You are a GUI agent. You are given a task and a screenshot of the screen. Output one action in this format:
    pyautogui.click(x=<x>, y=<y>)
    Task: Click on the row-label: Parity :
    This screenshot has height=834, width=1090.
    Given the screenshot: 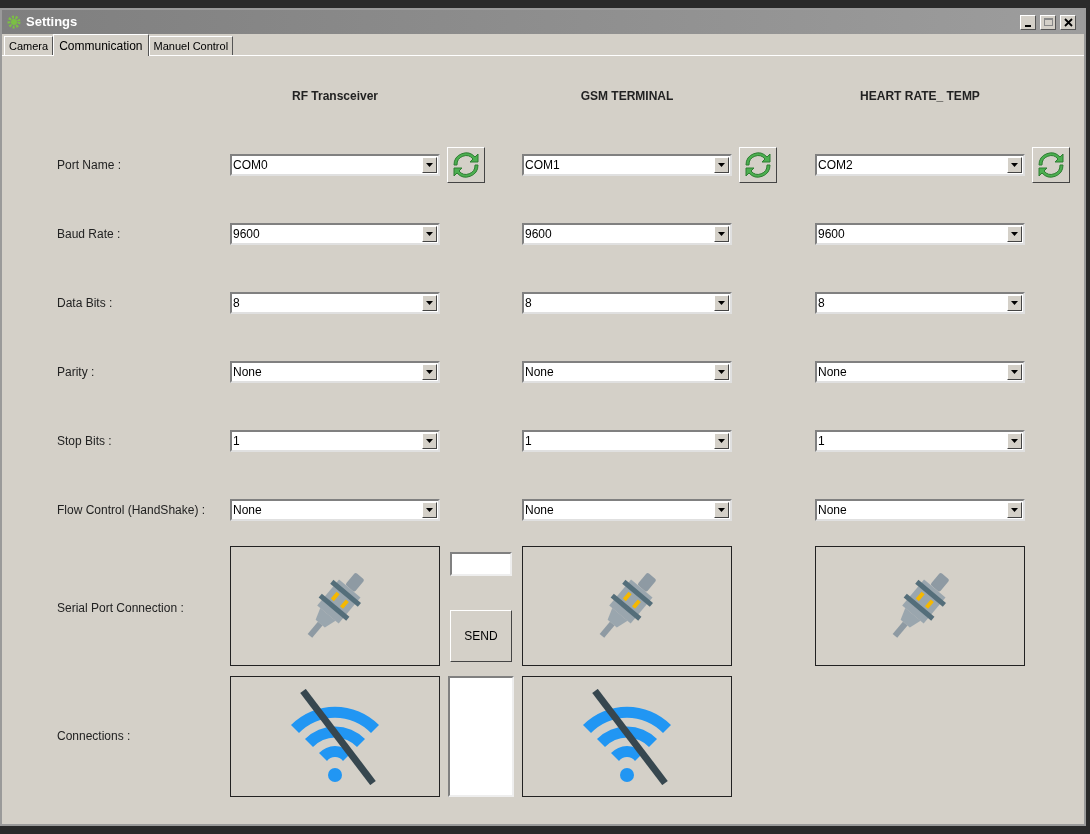 What is the action you would take?
    pyautogui.click(x=76, y=372)
    